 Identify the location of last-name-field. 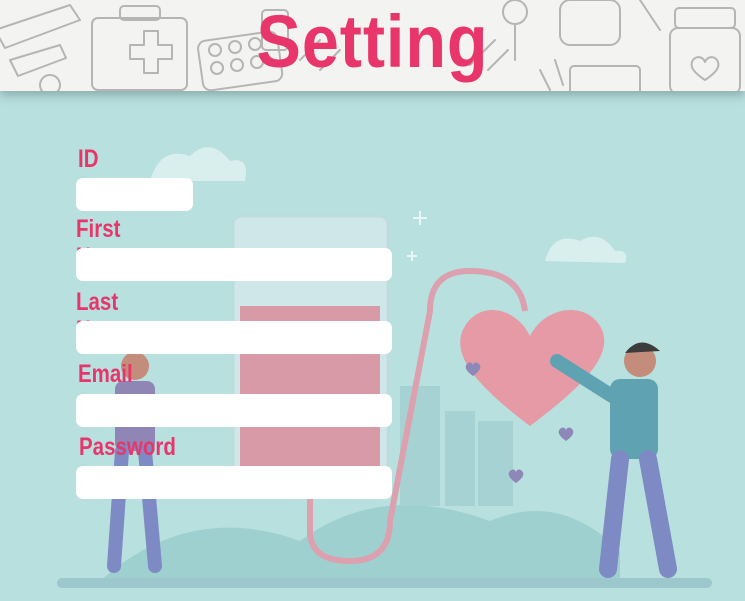
(234, 337).